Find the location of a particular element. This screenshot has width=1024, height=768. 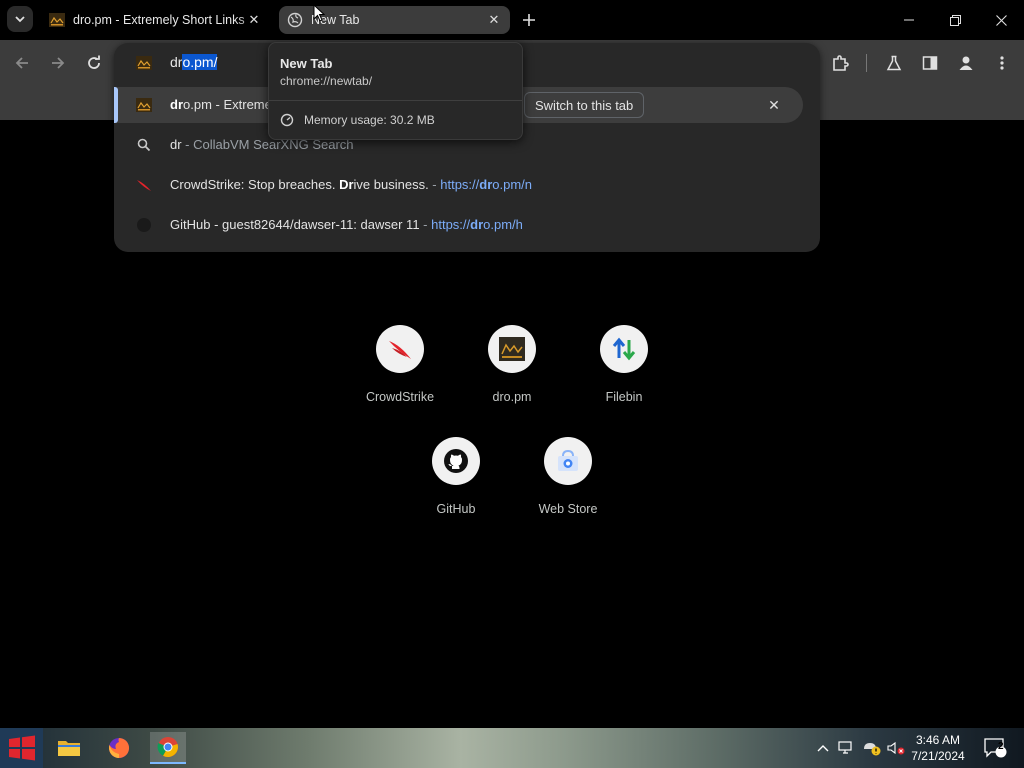

user-icon is located at coordinates (966, 63).